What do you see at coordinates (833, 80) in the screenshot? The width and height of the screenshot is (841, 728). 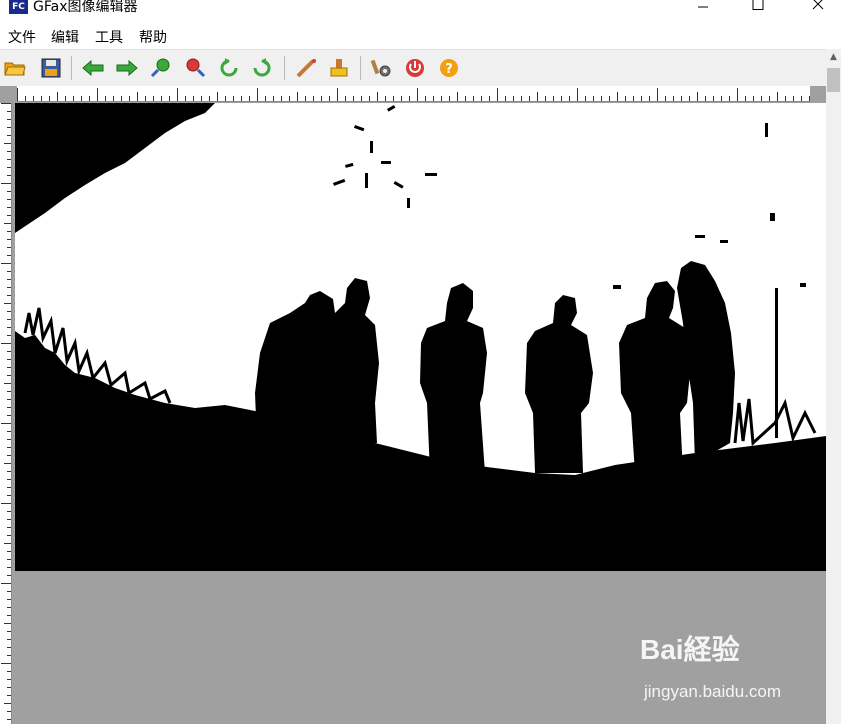 I see `scroll-thumb` at bounding box center [833, 80].